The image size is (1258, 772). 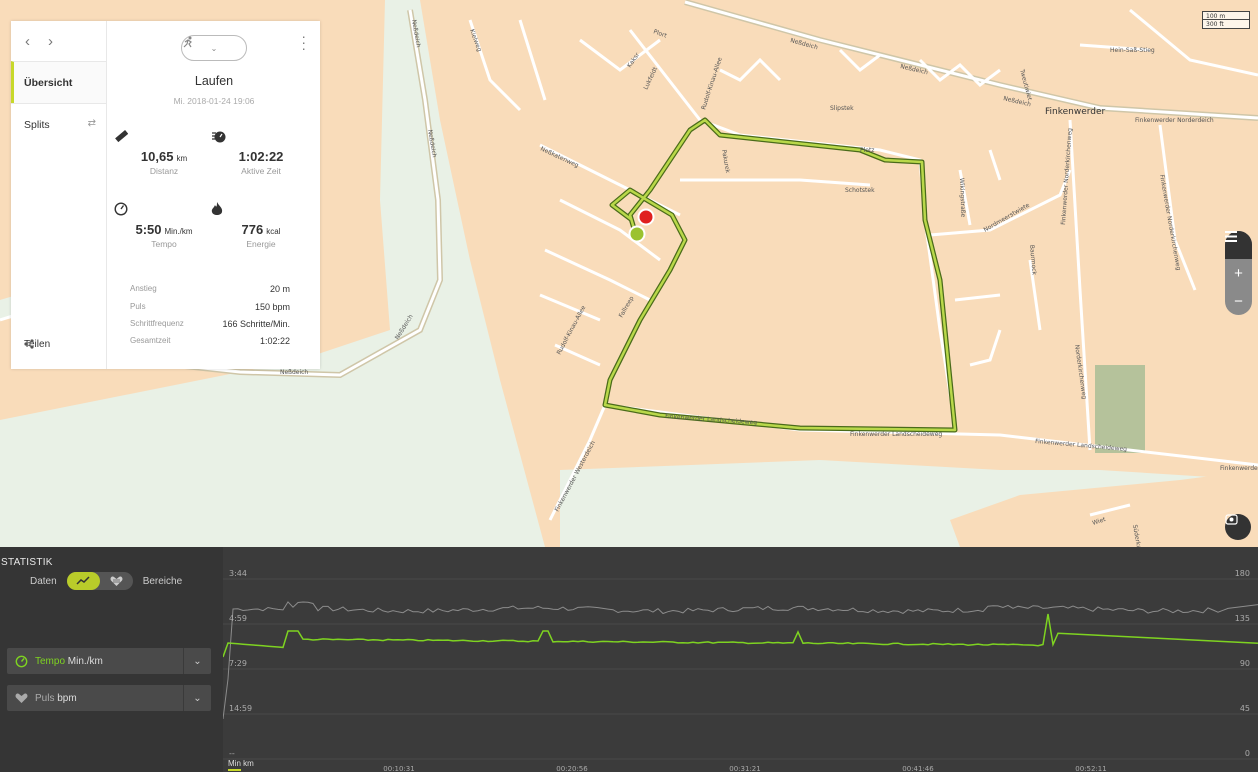 I want to click on metric-select-pace: Tempo Min./km ⌄, so click(x=109, y=661).